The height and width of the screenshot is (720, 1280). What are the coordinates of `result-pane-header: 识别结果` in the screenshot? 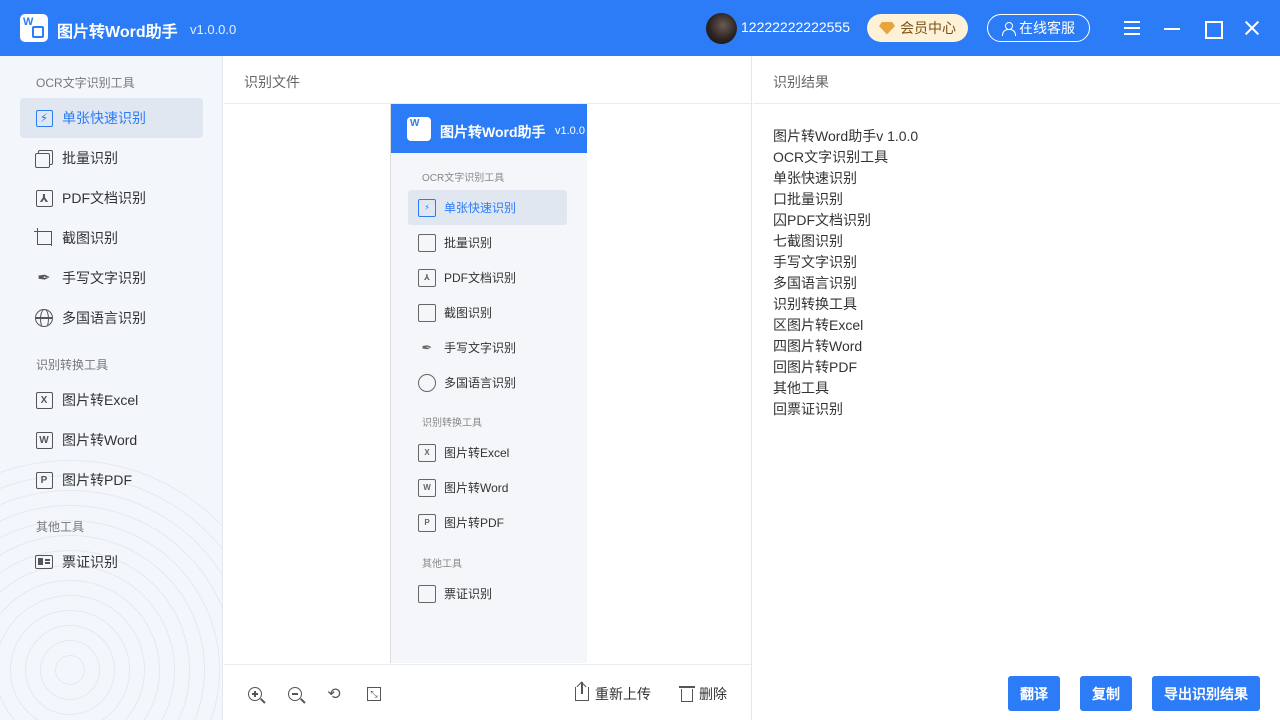 It's located at (1016, 80).